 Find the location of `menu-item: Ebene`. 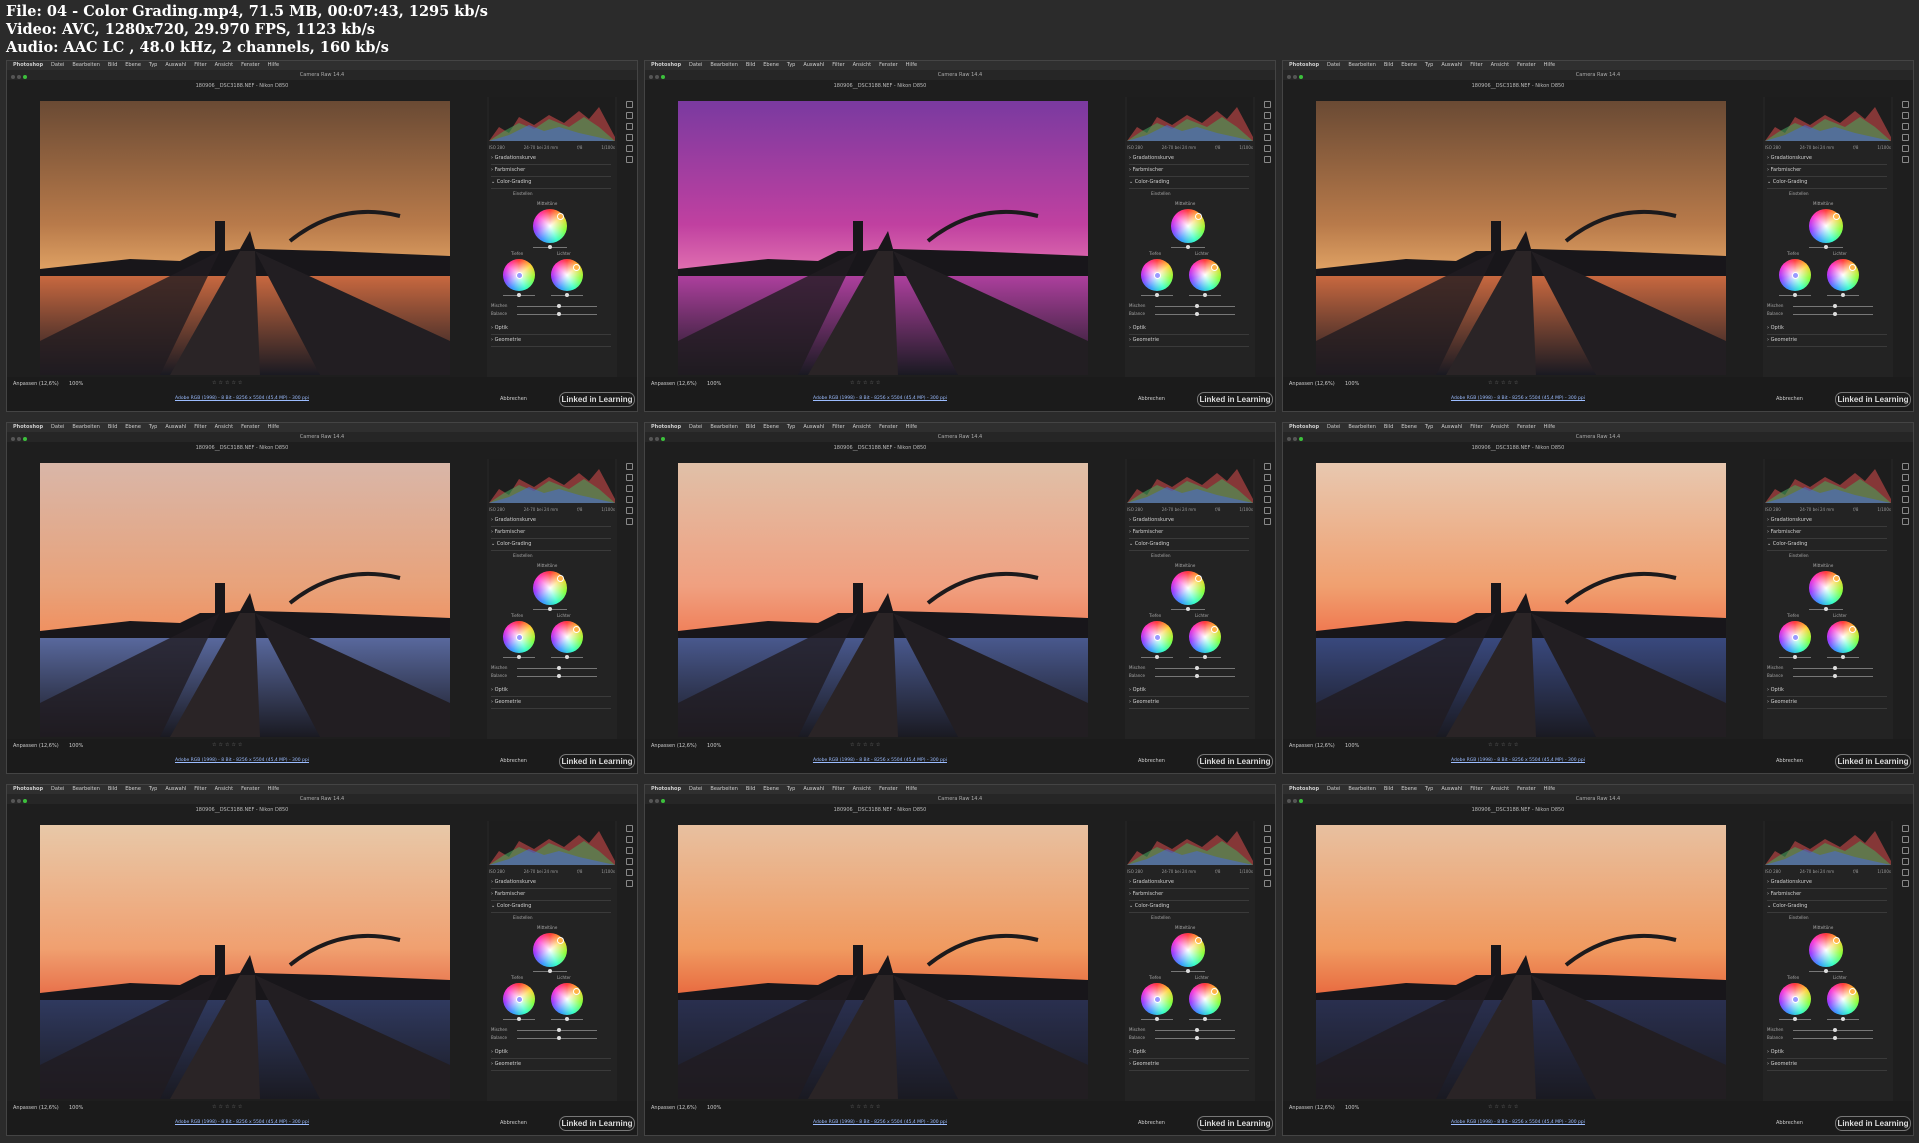

menu-item: Ebene is located at coordinates (133, 65).